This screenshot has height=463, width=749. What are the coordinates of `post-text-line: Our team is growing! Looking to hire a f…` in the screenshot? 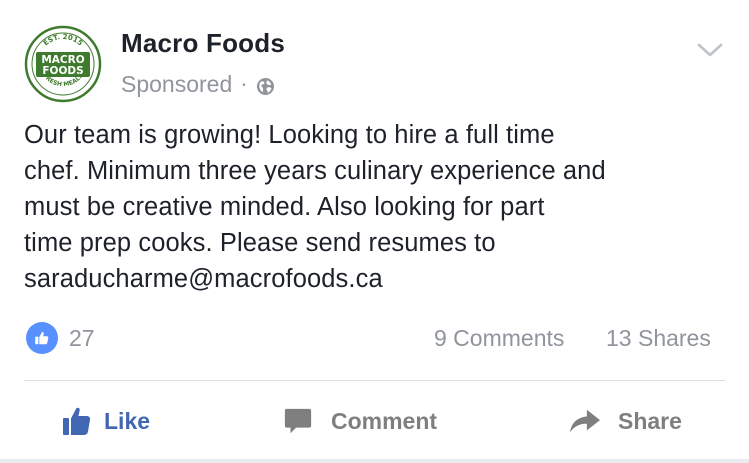 It's located at (289, 135).